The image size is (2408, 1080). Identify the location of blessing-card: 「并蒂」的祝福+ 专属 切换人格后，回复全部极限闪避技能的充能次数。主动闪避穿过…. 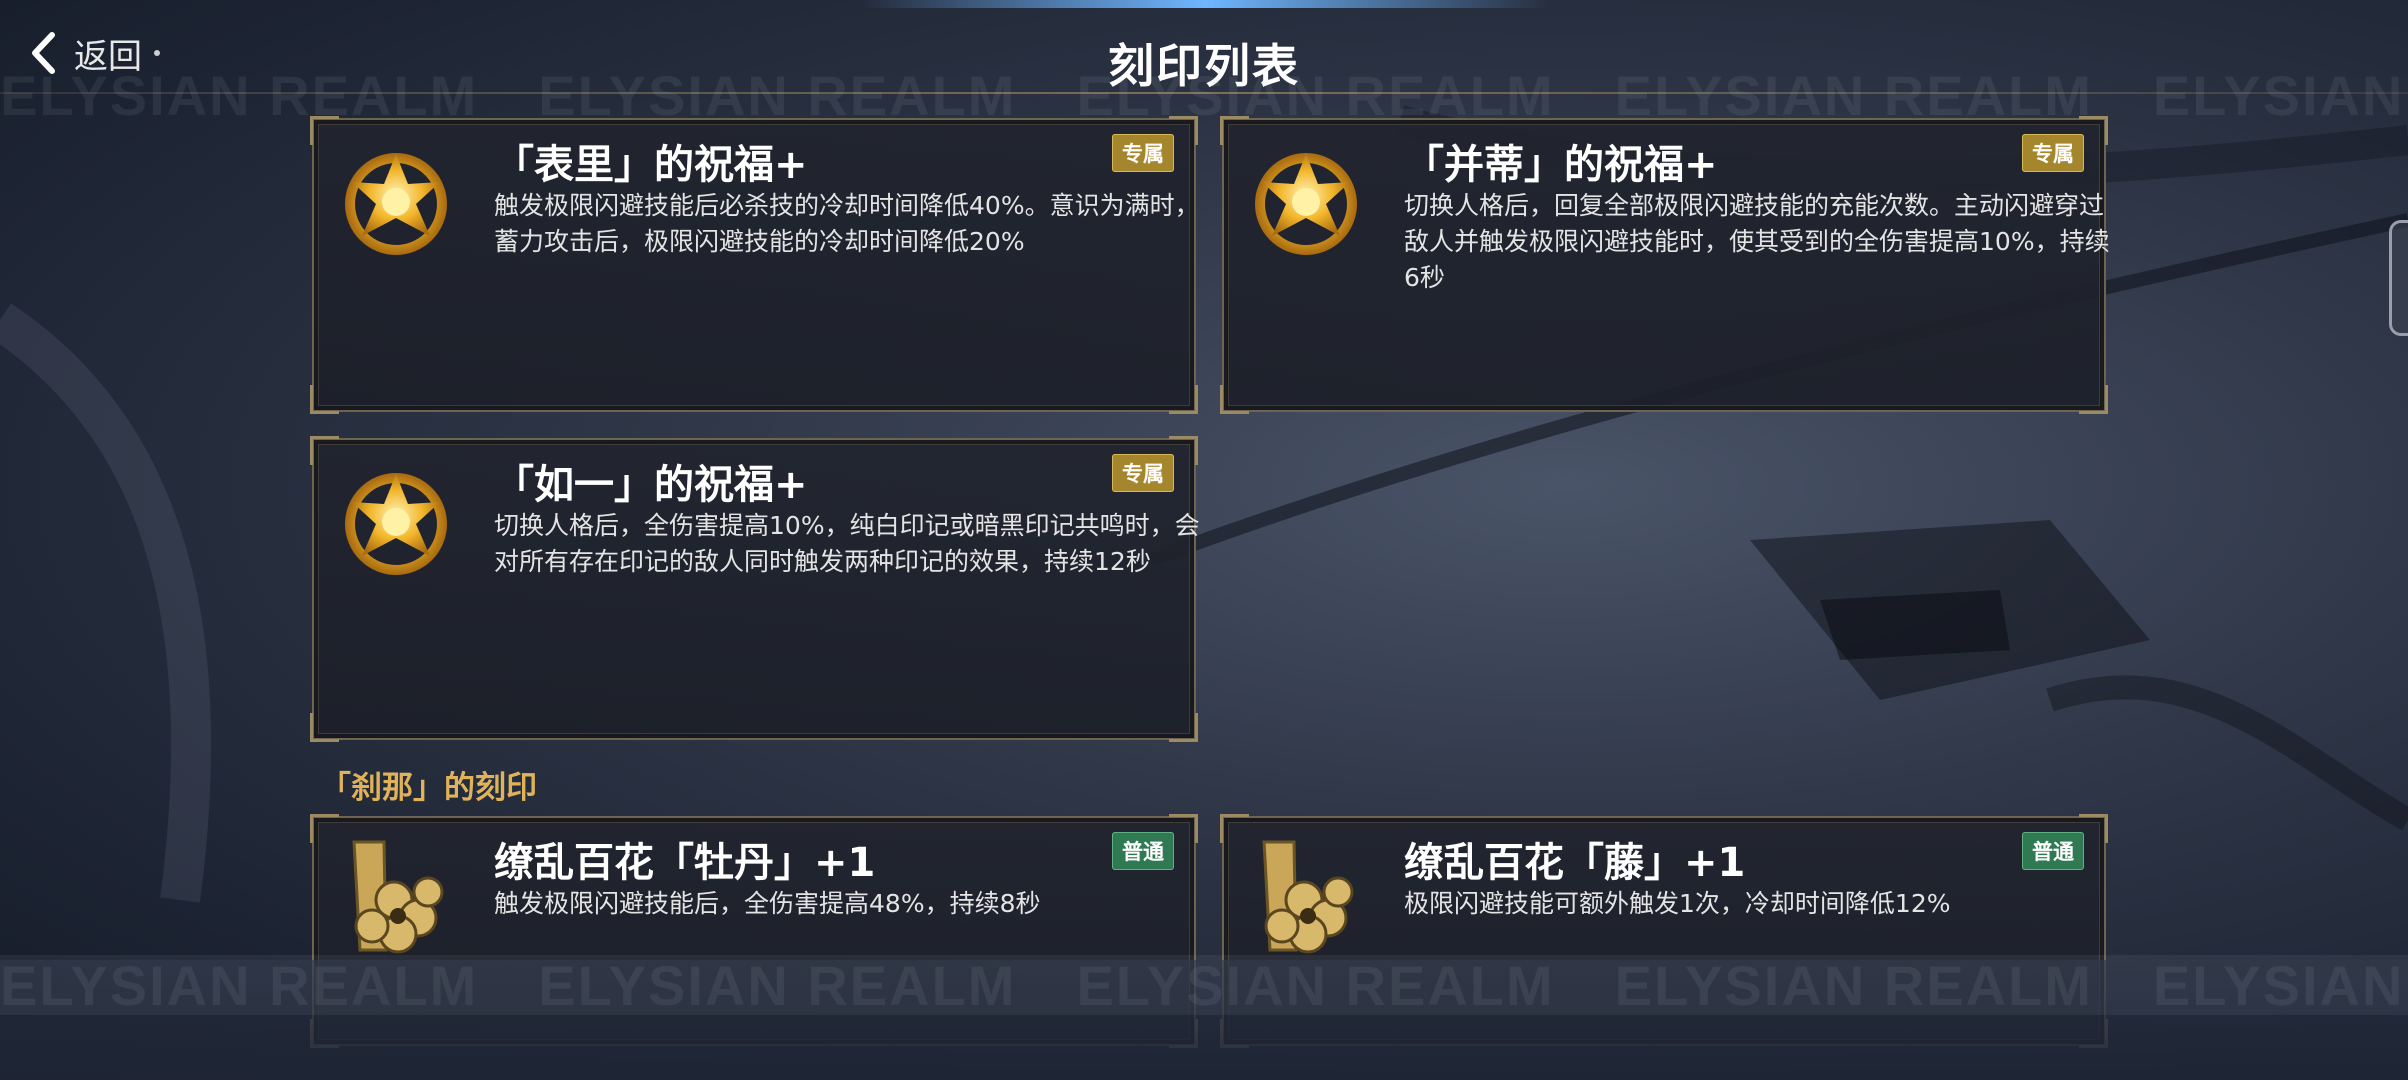
(1665, 265).